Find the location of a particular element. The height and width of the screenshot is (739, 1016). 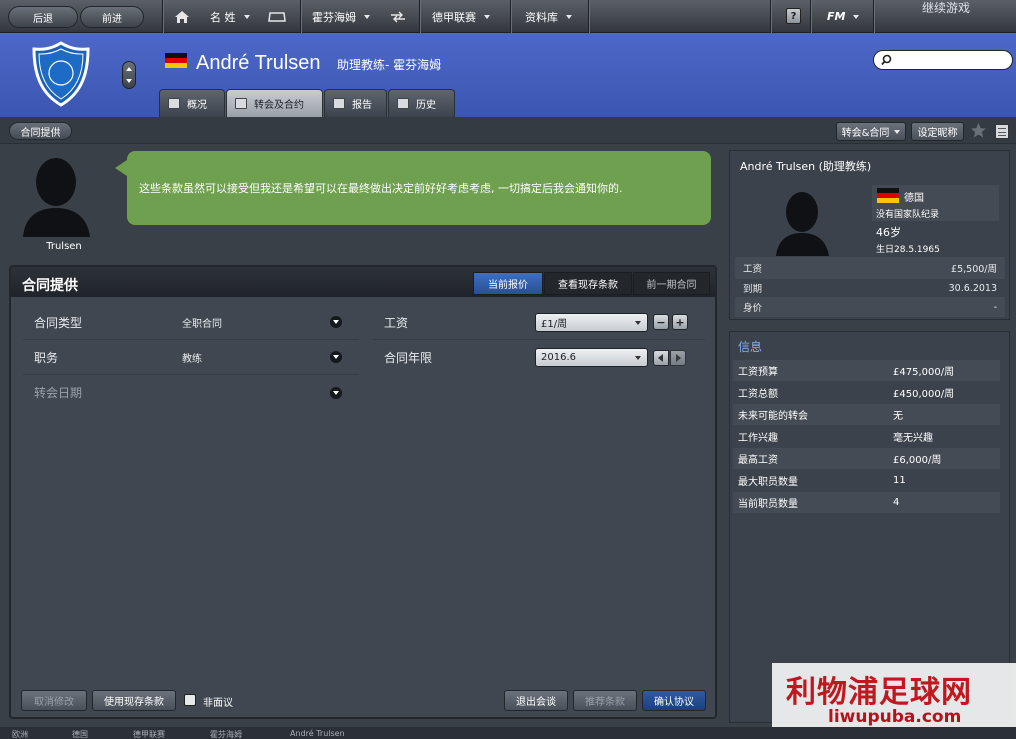

fm-menu: FM is located at coordinates (843, 16).